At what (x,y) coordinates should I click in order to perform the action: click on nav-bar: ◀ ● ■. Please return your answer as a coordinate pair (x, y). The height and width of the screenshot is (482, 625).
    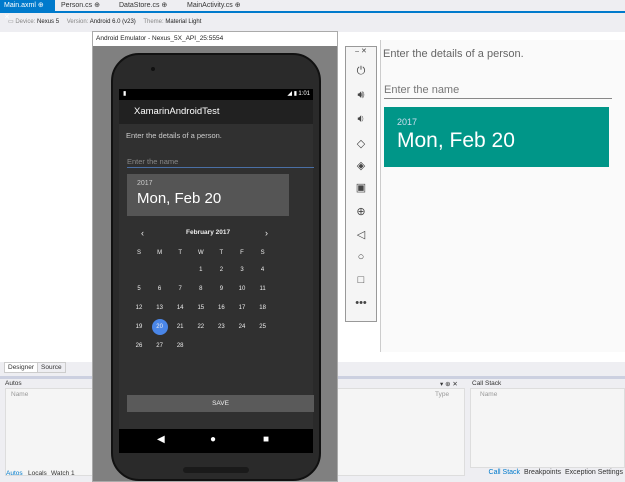
    Looking at the image, I should click on (216, 441).